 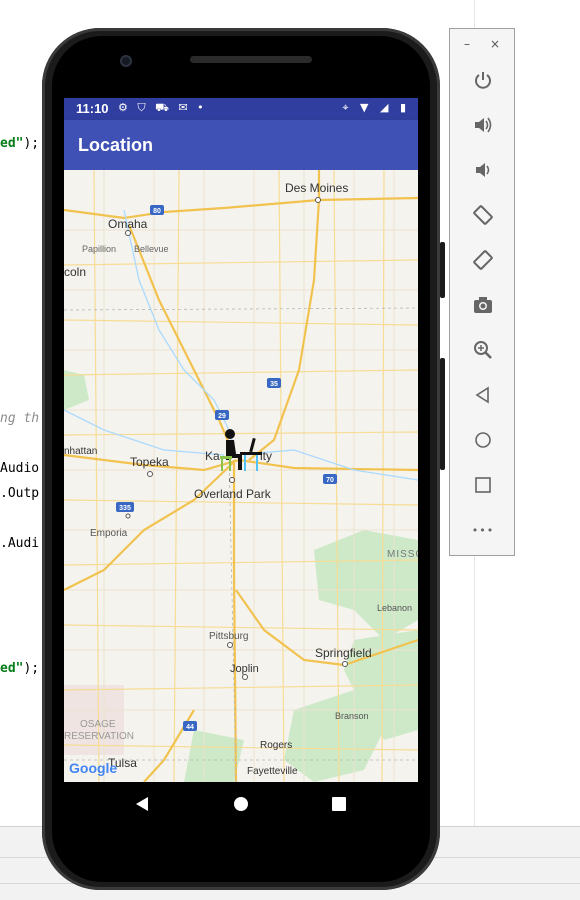 I want to click on app-bar: Location, so click(x=241, y=145).